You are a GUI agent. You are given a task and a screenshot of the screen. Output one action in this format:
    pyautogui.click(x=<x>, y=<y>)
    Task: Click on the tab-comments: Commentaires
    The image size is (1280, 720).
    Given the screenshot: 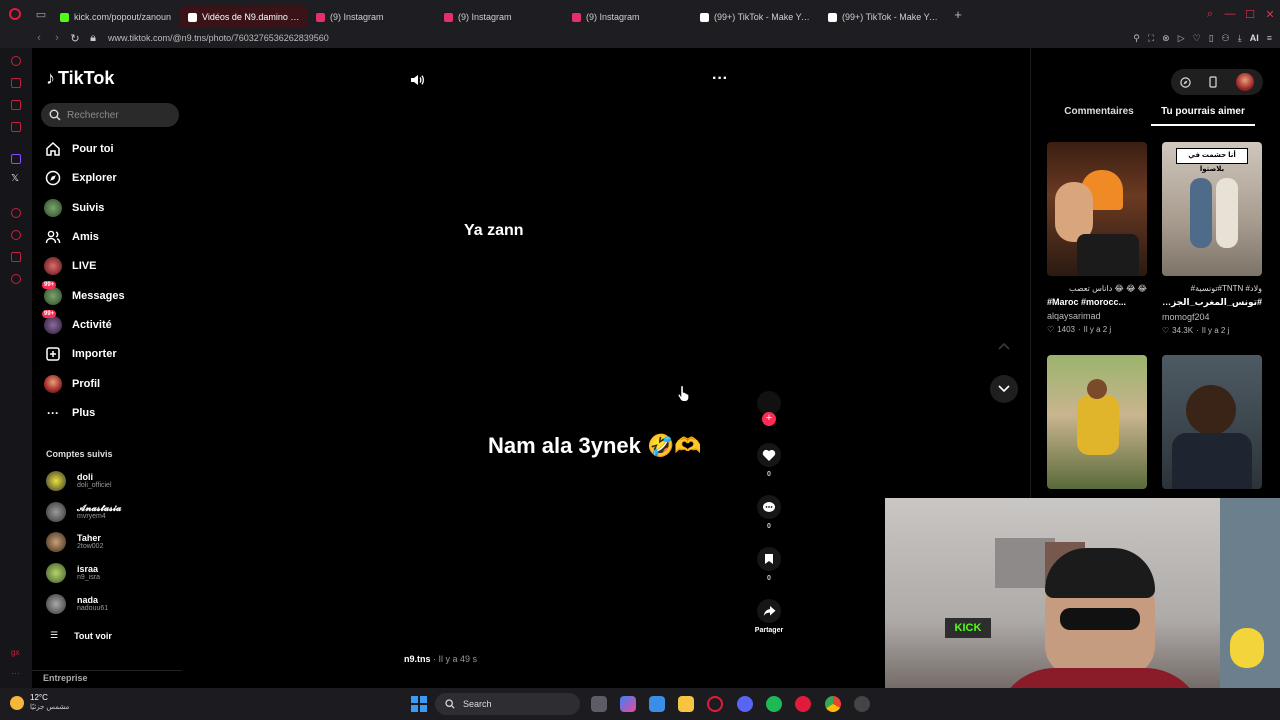 What is the action you would take?
    pyautogui.click(x=1099, y=116)
    